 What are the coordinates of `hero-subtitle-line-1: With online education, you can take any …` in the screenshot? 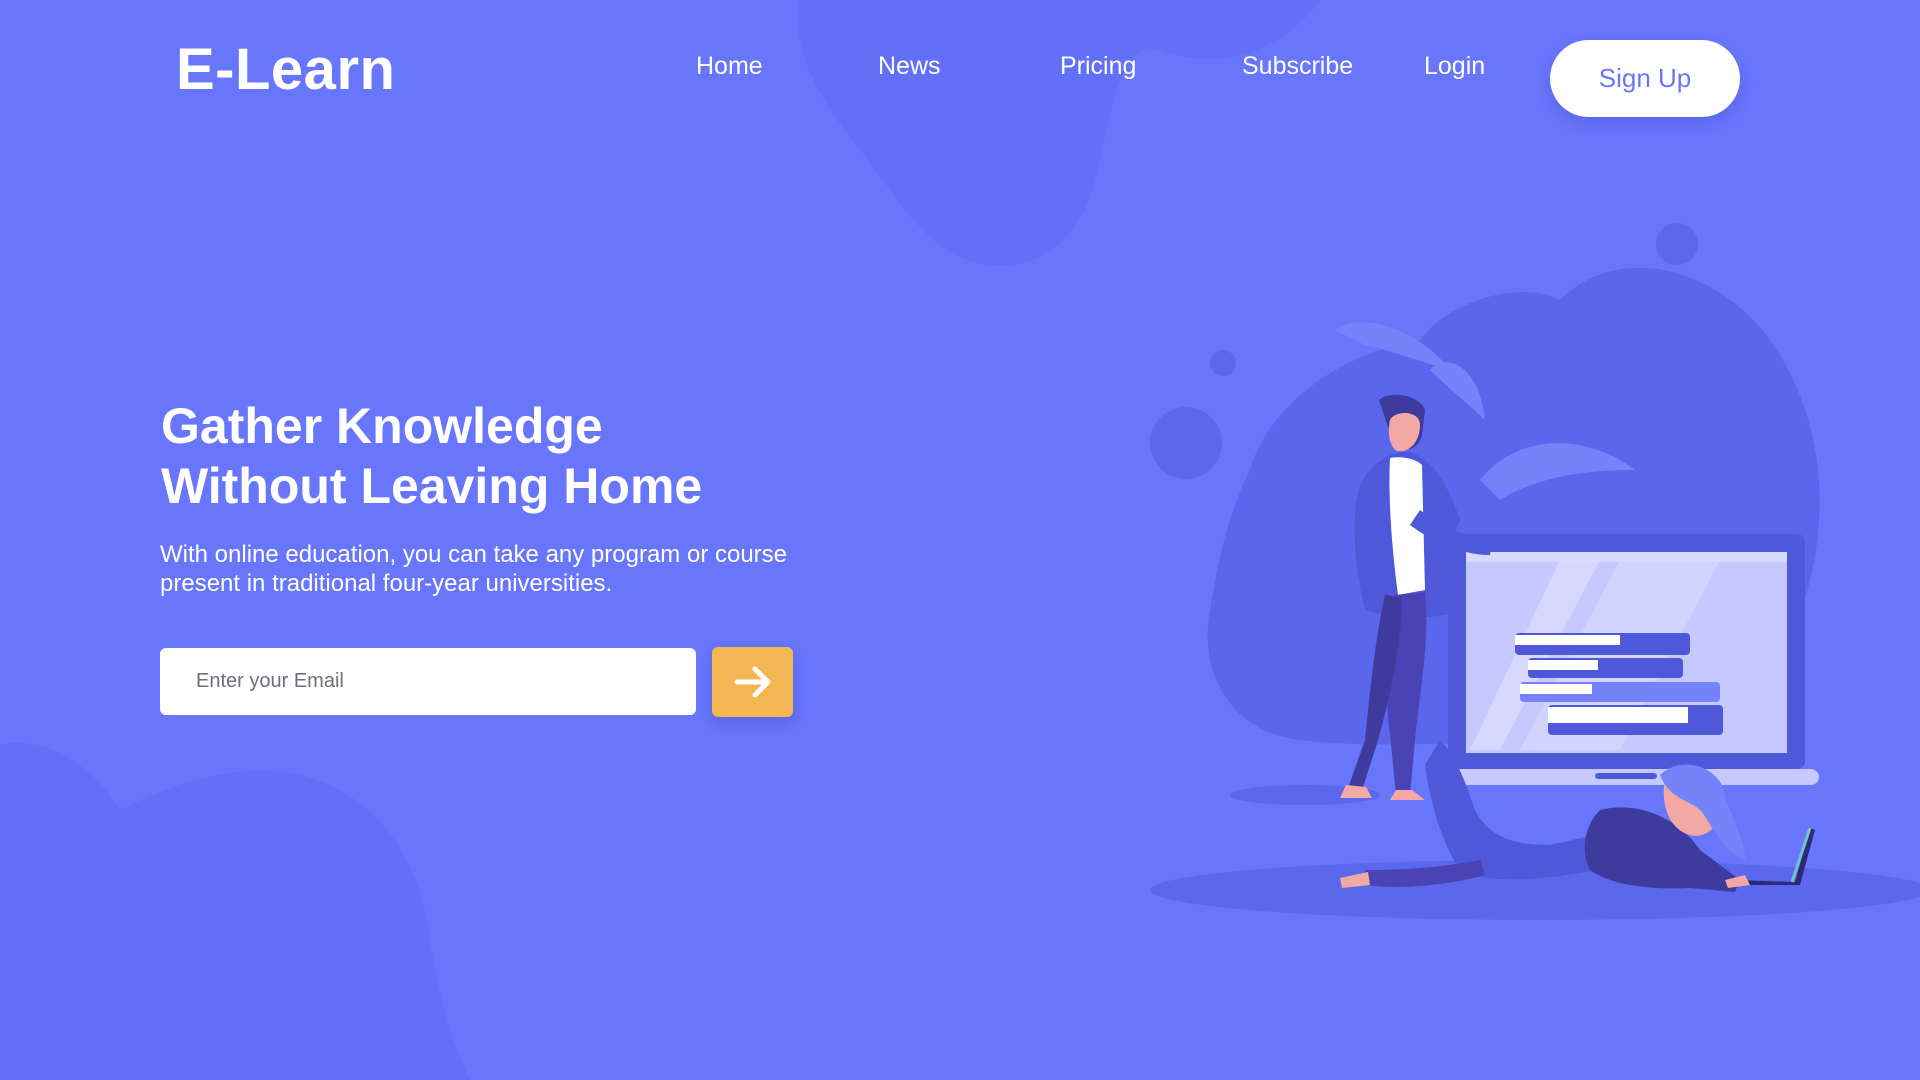 It's located at (474, 554).